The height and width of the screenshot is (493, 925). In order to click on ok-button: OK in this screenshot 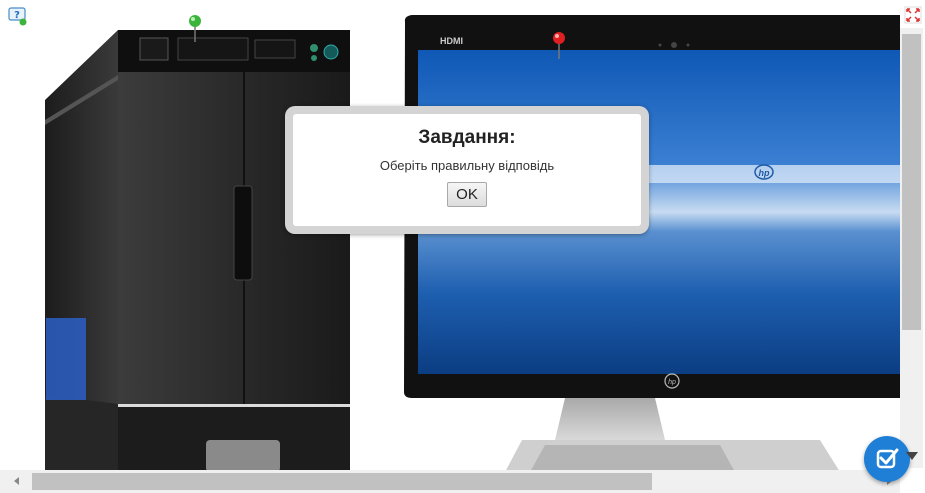, I will do `click(467, 194)`.